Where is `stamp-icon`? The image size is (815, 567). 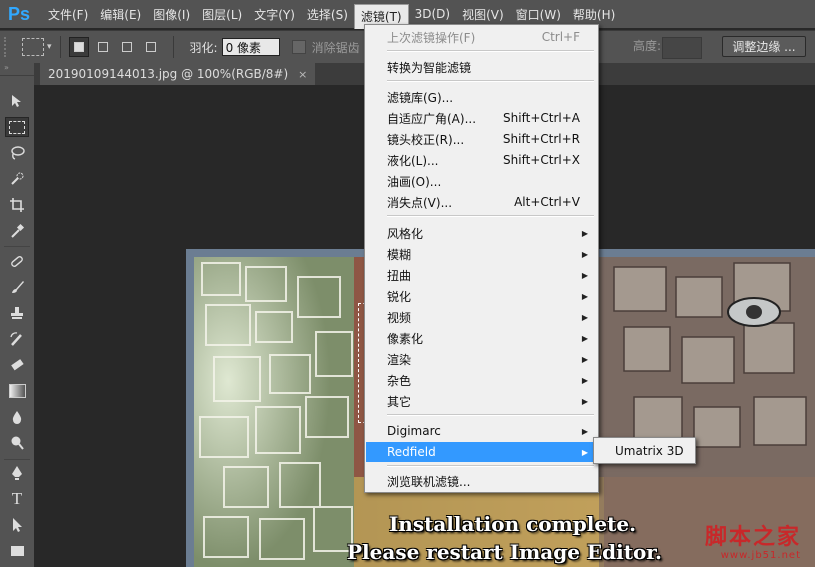
stamp-icon is located at coordinates (17, 313).